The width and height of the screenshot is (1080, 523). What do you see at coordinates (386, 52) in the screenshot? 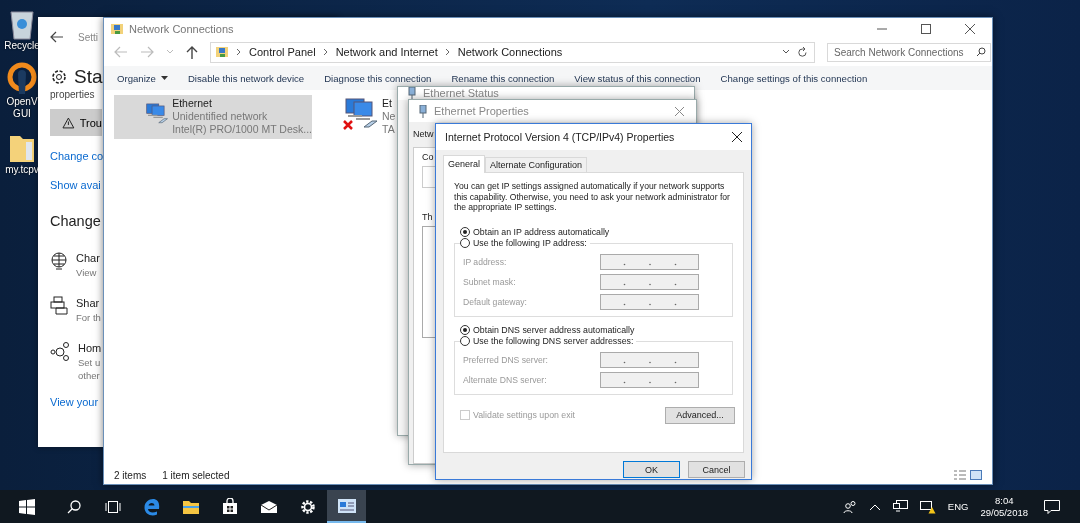
I see `breadcrumb-item: Network and Internet` at bounding box center [386, 52].